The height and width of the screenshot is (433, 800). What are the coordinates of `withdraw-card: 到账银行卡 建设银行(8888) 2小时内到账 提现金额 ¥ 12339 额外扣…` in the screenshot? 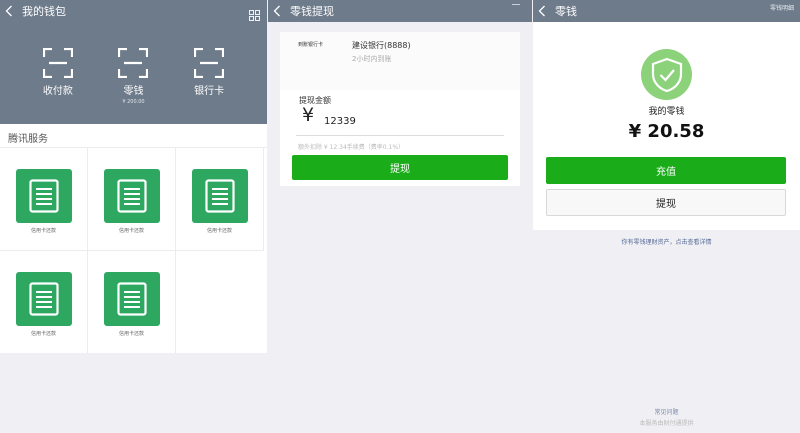 It's located at (400, 109).